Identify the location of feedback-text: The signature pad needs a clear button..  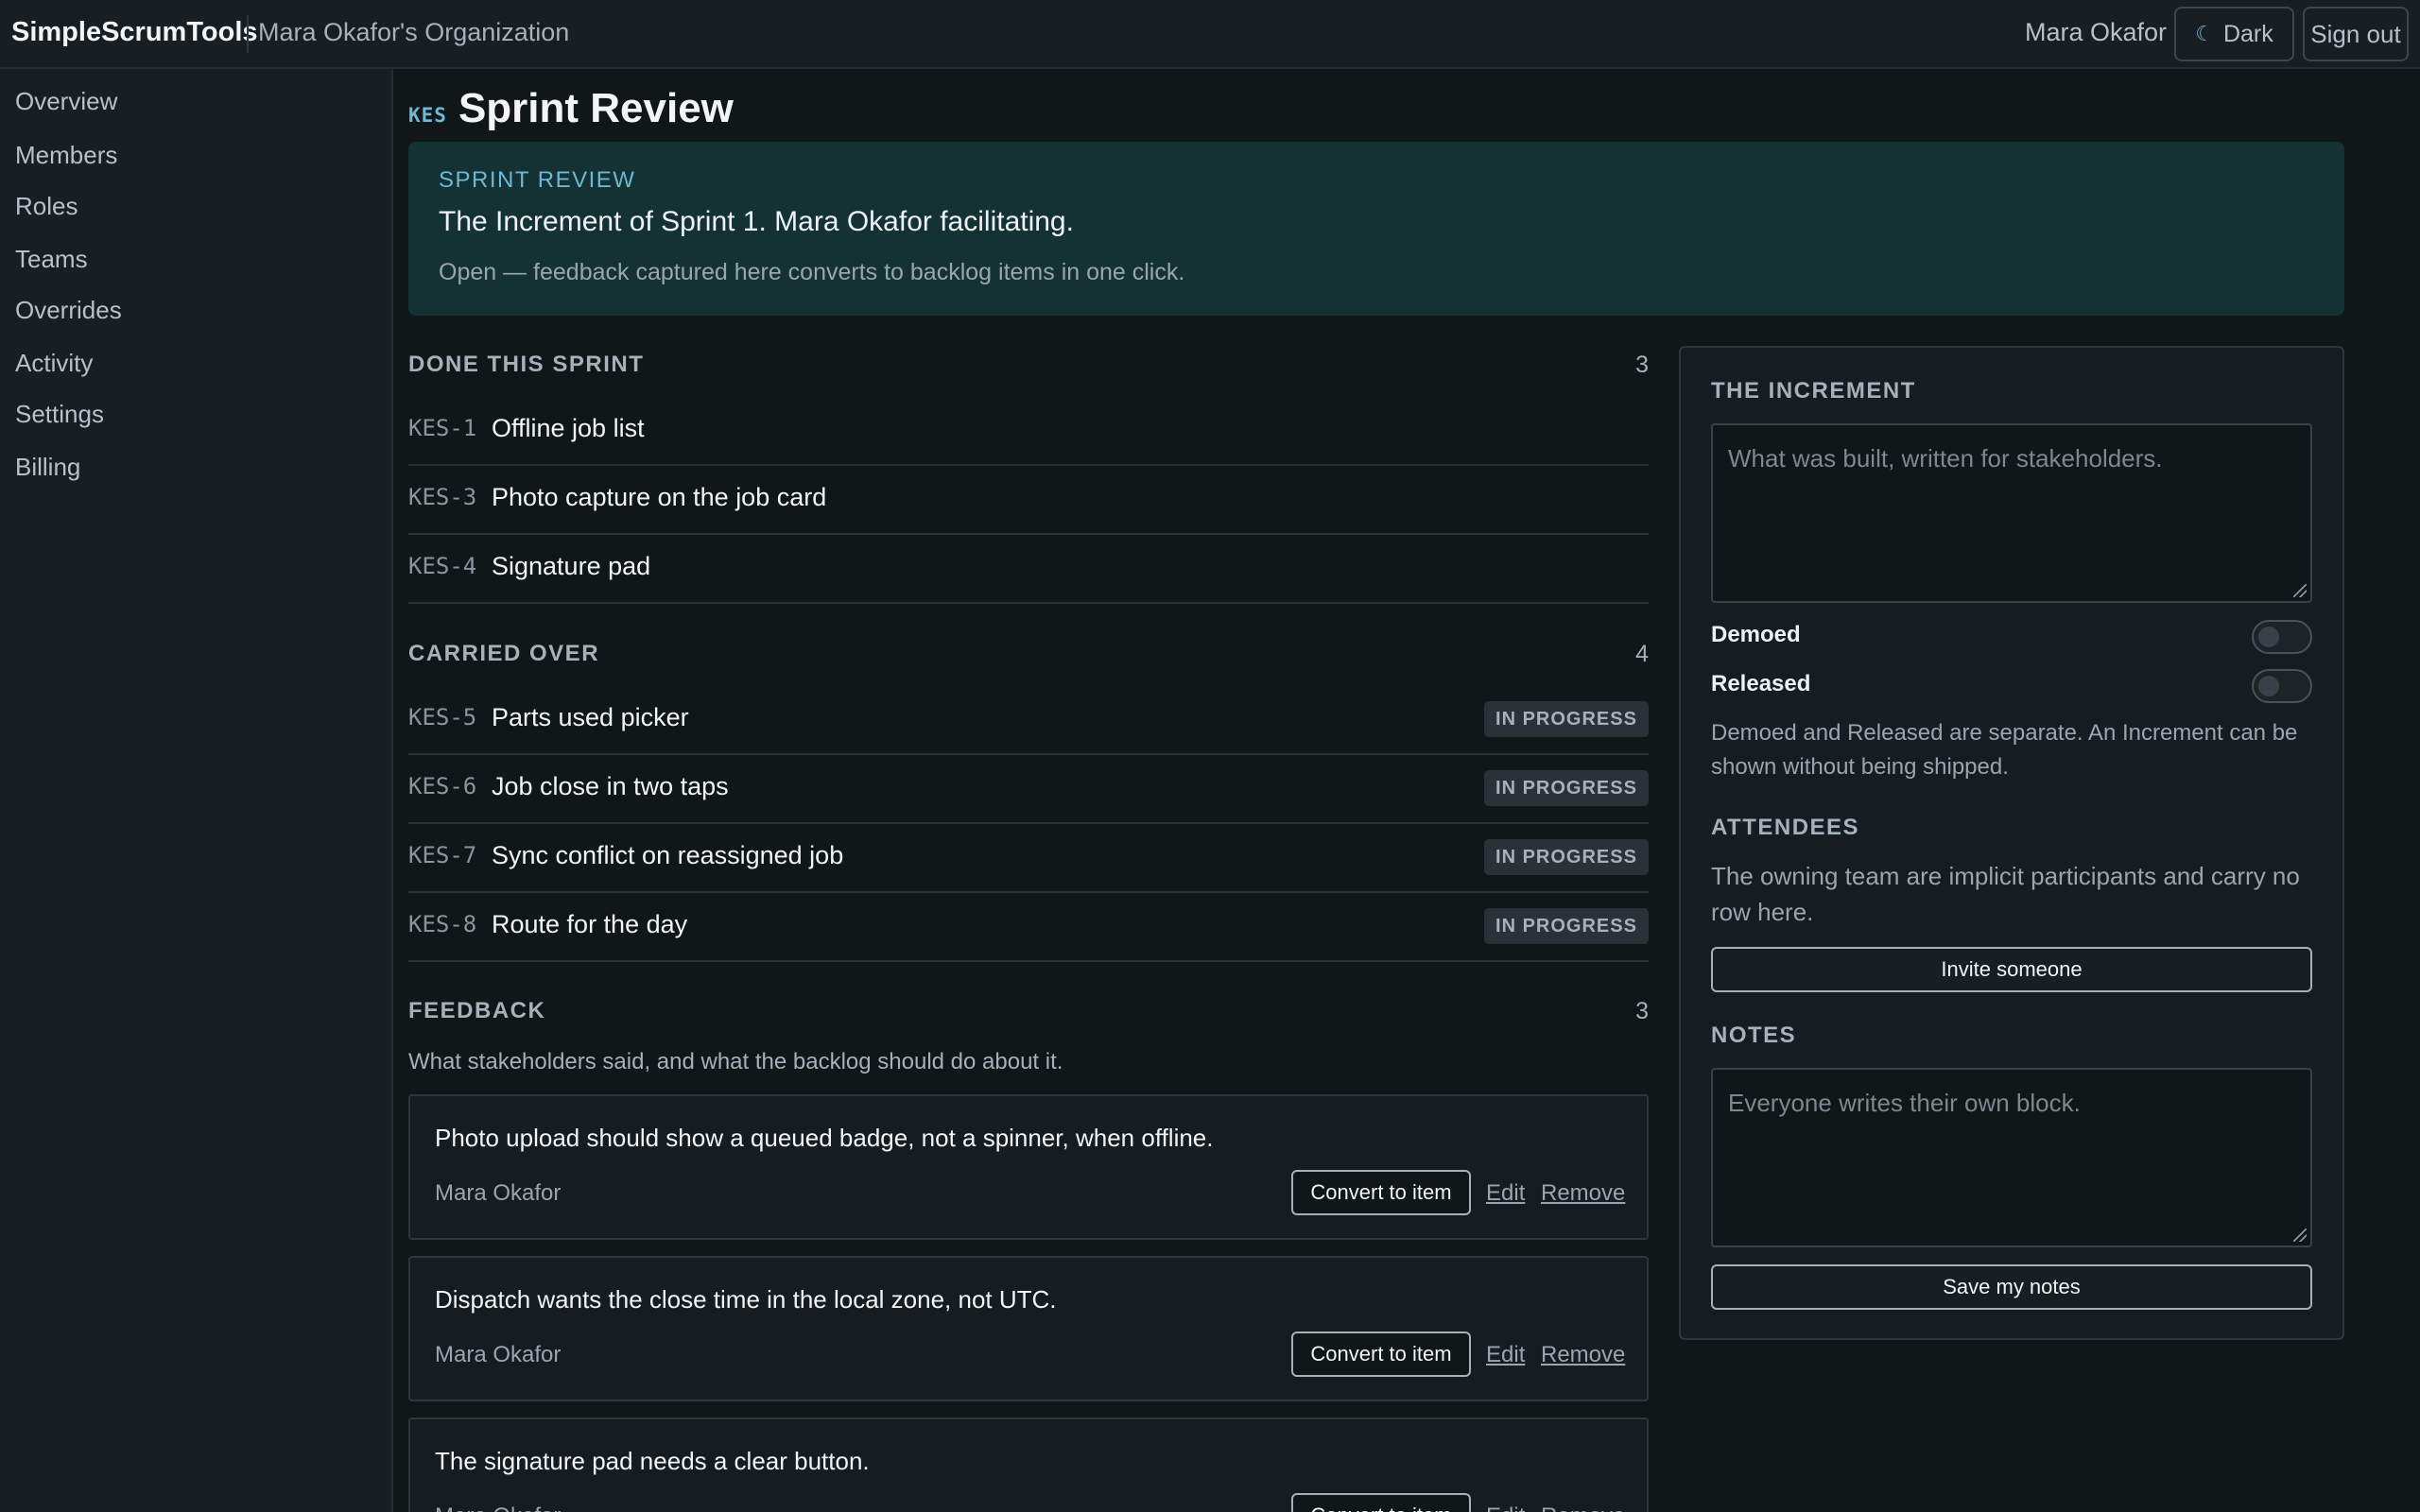
(653, 1461).